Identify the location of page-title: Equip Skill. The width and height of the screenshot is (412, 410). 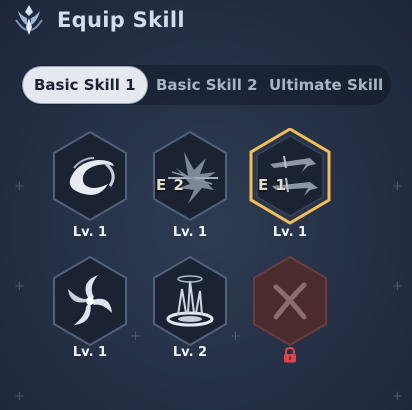
(121, 20).